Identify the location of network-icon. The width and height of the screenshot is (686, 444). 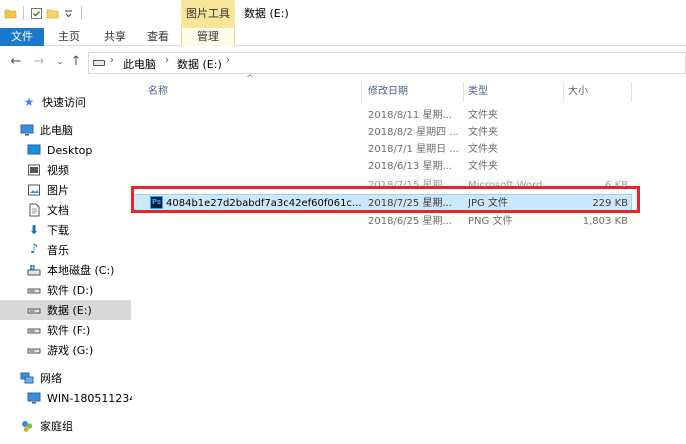
(27, 378).